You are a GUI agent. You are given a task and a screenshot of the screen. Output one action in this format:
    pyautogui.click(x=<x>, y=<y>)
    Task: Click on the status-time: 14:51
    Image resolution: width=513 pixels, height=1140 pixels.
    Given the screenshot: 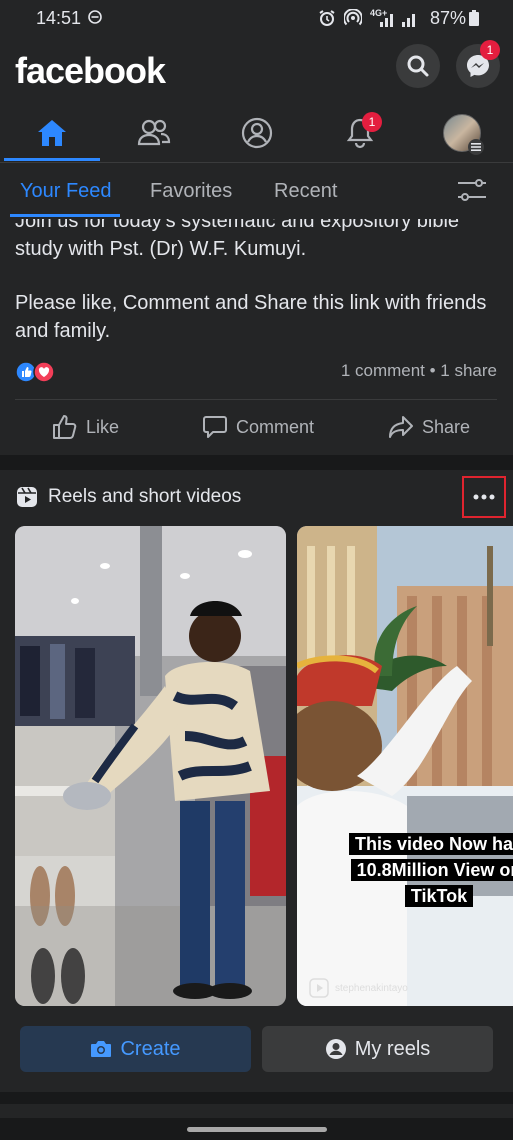 What is the action you would take?
    pyautogui.click(x=59, y=18)
    